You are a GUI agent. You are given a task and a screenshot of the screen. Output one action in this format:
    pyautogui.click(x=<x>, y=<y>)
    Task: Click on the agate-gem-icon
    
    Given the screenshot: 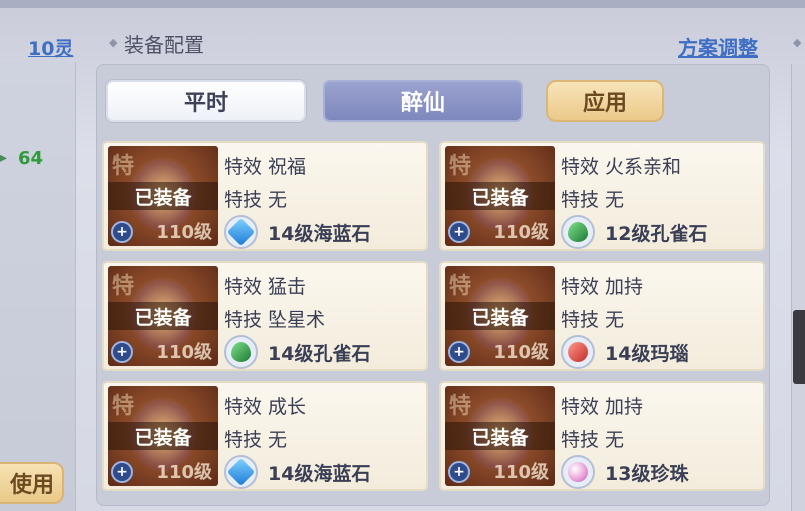 What is the action you would take?
    pyautogui.click(x=578, y=352)
    